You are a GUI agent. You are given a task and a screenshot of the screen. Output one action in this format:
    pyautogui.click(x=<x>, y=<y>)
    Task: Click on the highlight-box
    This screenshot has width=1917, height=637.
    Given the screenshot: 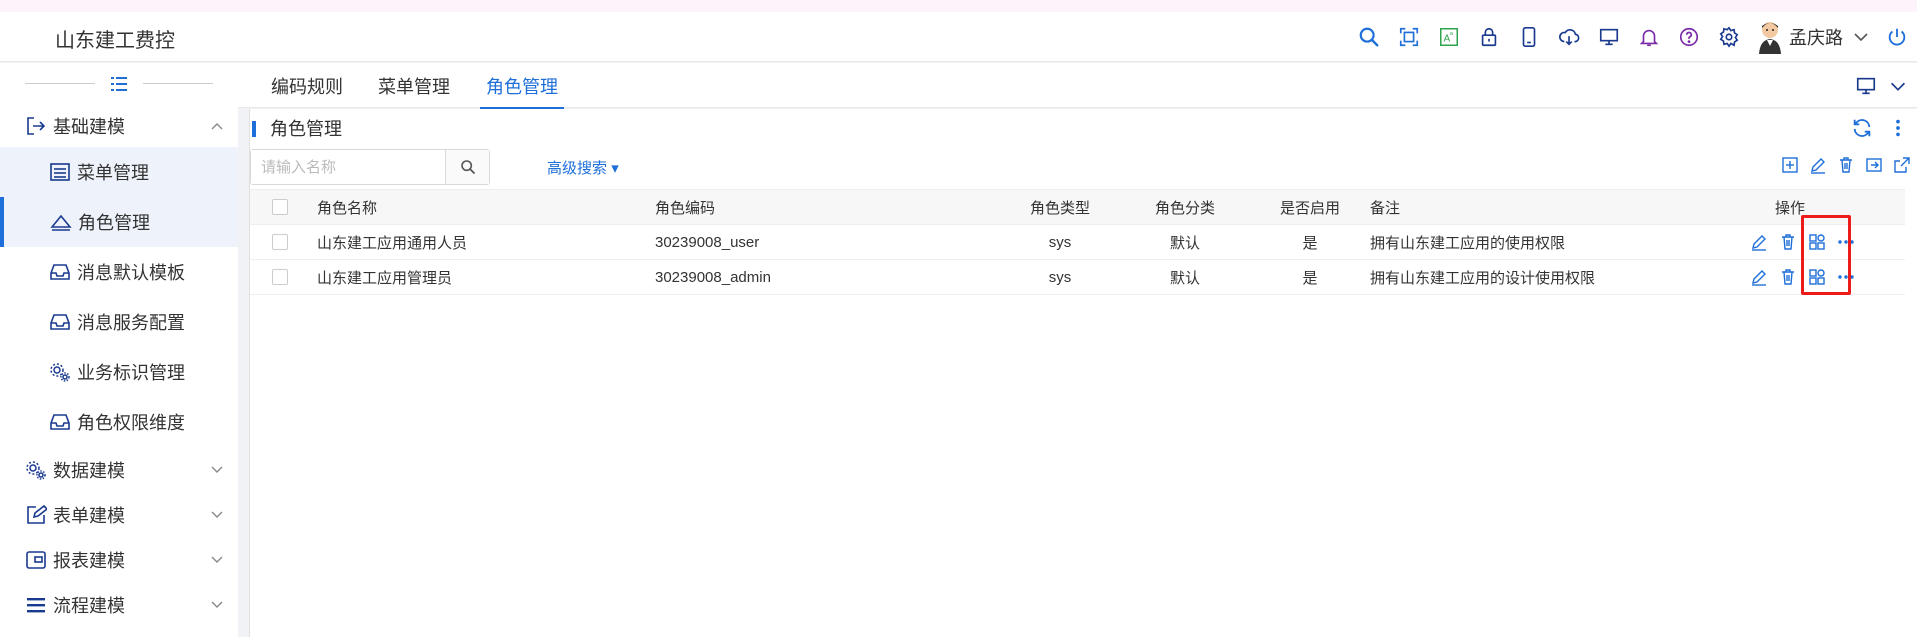 What is the action you would take?
    pyautogui.click(x=1826, y=255)
    